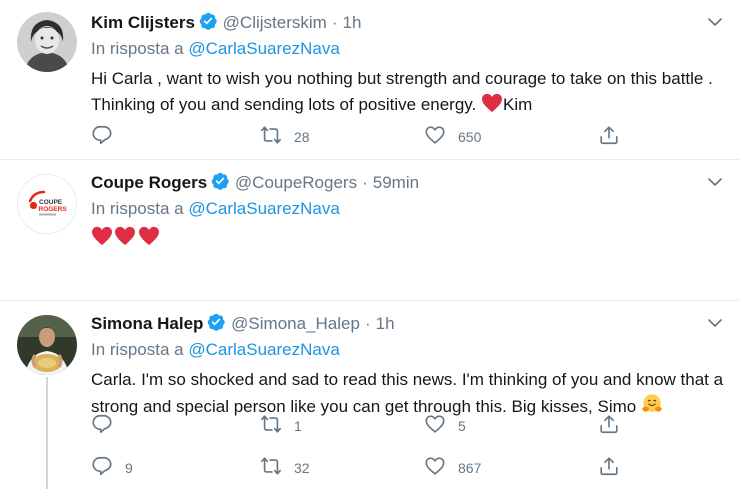 The height and width of the screenshot is (489, 740). Describe the element at coordinates (53, 209) in the screenshot. I see `svg-text: ROGERS` at that location.